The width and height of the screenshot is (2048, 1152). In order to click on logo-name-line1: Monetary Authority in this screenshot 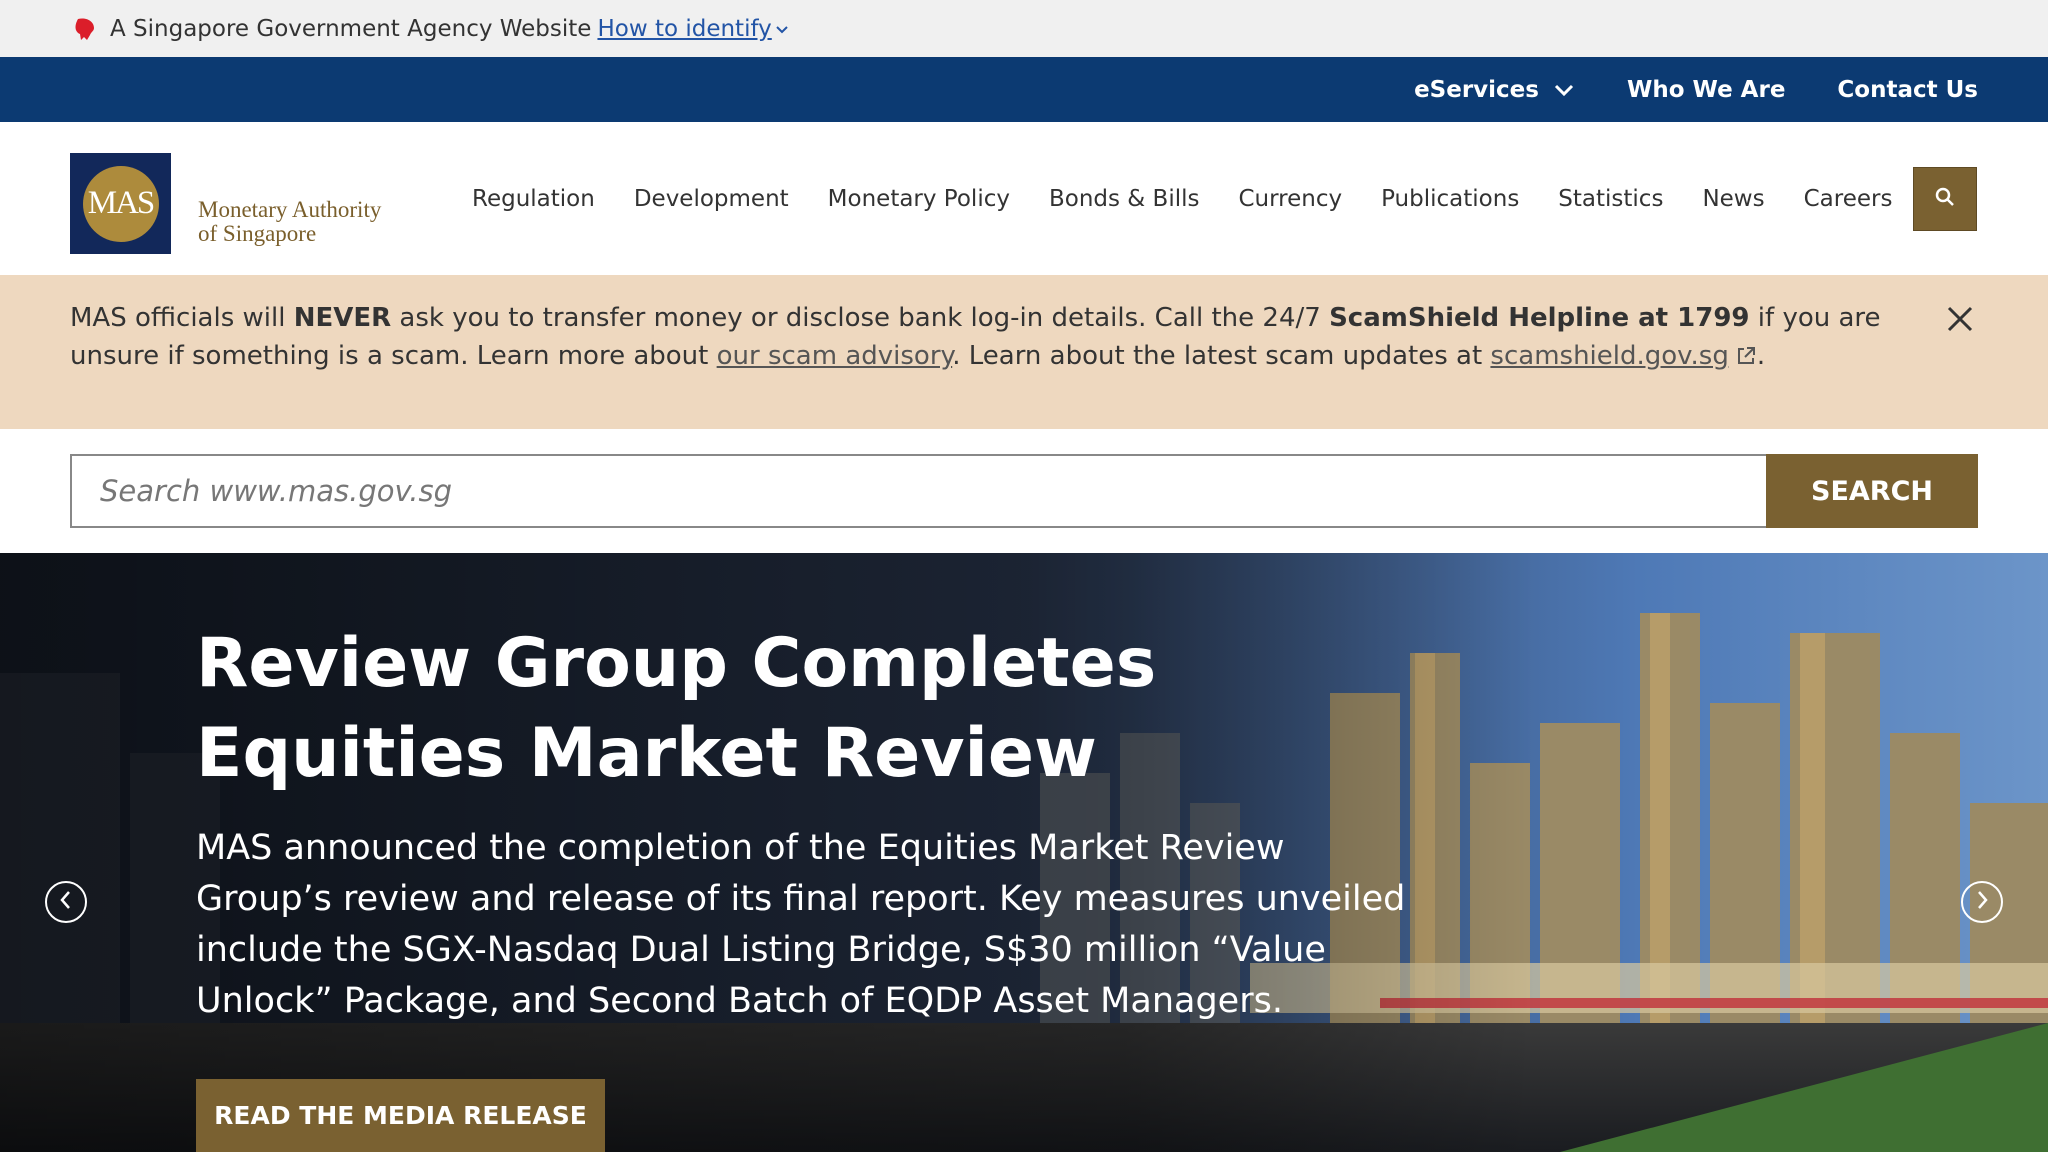, I will do `click(290, 209)`.